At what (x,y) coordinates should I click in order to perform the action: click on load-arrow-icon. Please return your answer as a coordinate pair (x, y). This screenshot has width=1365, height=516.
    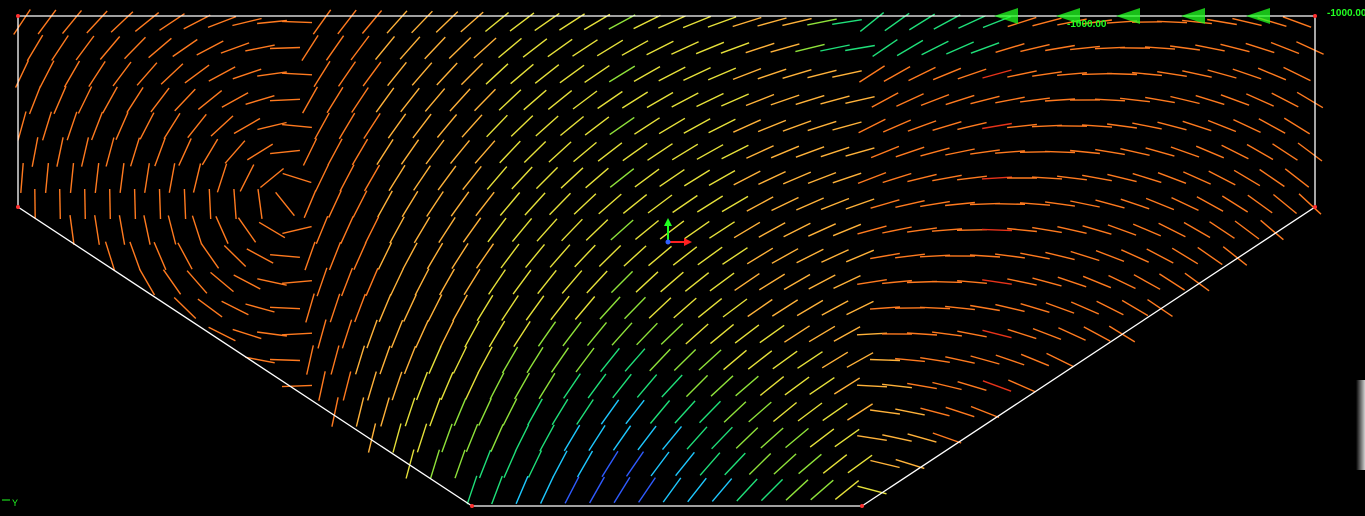
    Looking at the image, I should click on (1258, 16).